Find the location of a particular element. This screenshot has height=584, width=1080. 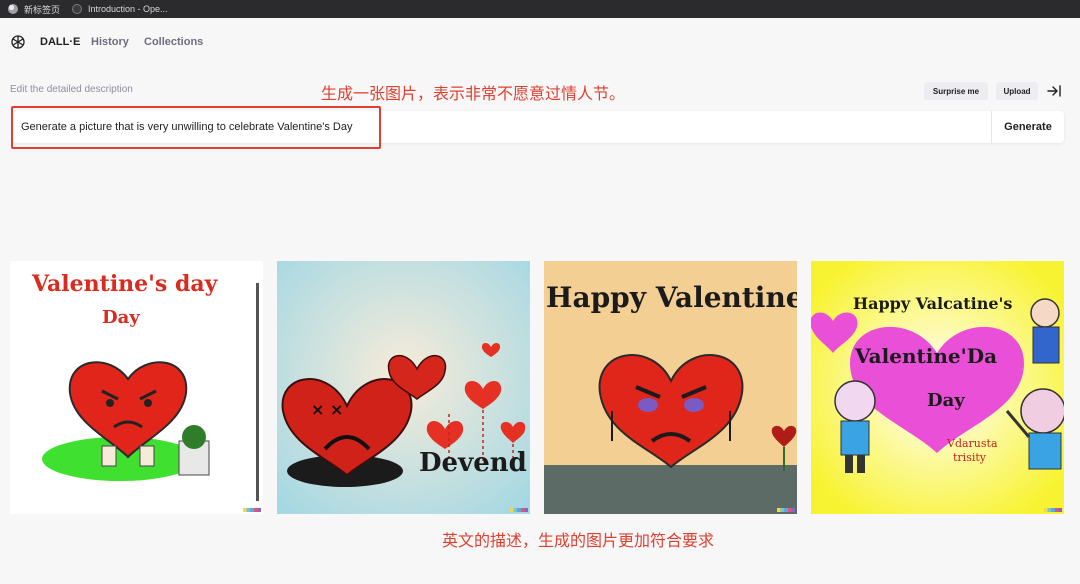

openai-logo-icon is located at coordinates (18, 42).